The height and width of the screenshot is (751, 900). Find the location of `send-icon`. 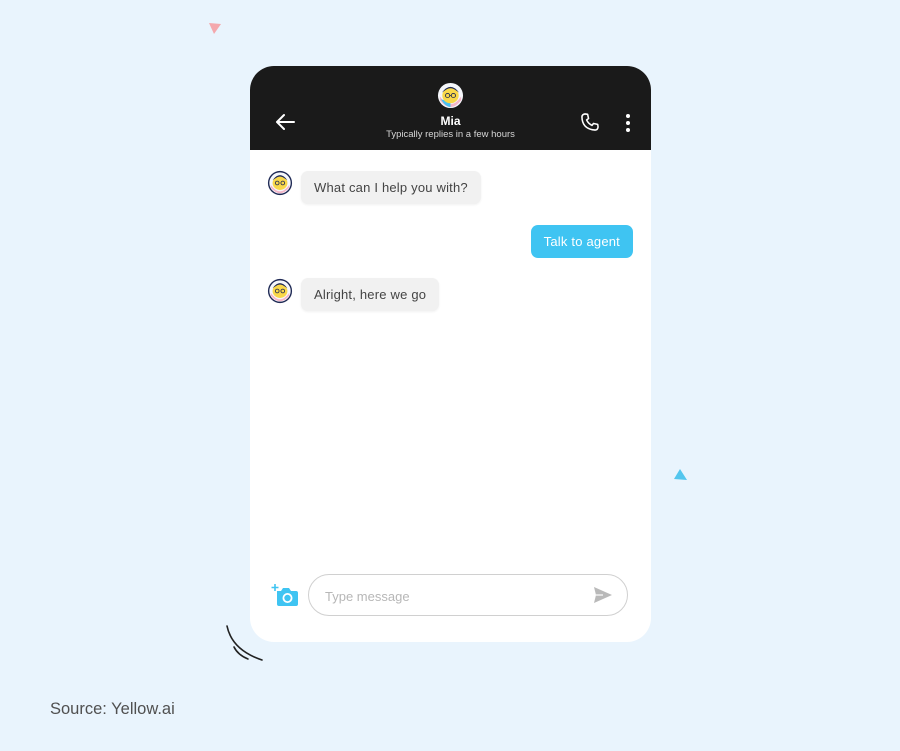

send-icon is located at coordinates (603, 595).